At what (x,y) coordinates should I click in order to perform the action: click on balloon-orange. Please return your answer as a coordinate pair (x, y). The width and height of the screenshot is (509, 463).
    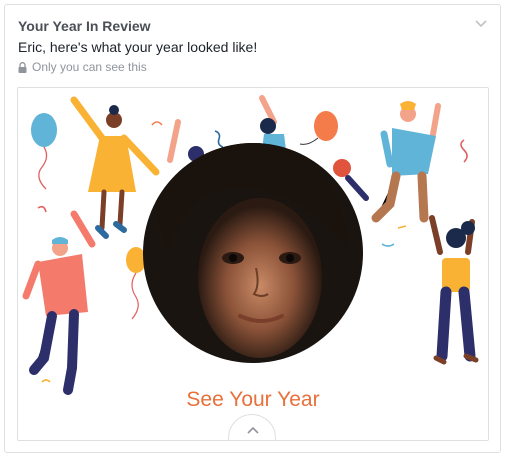
    Looking at the image, I should click on (318, 128).